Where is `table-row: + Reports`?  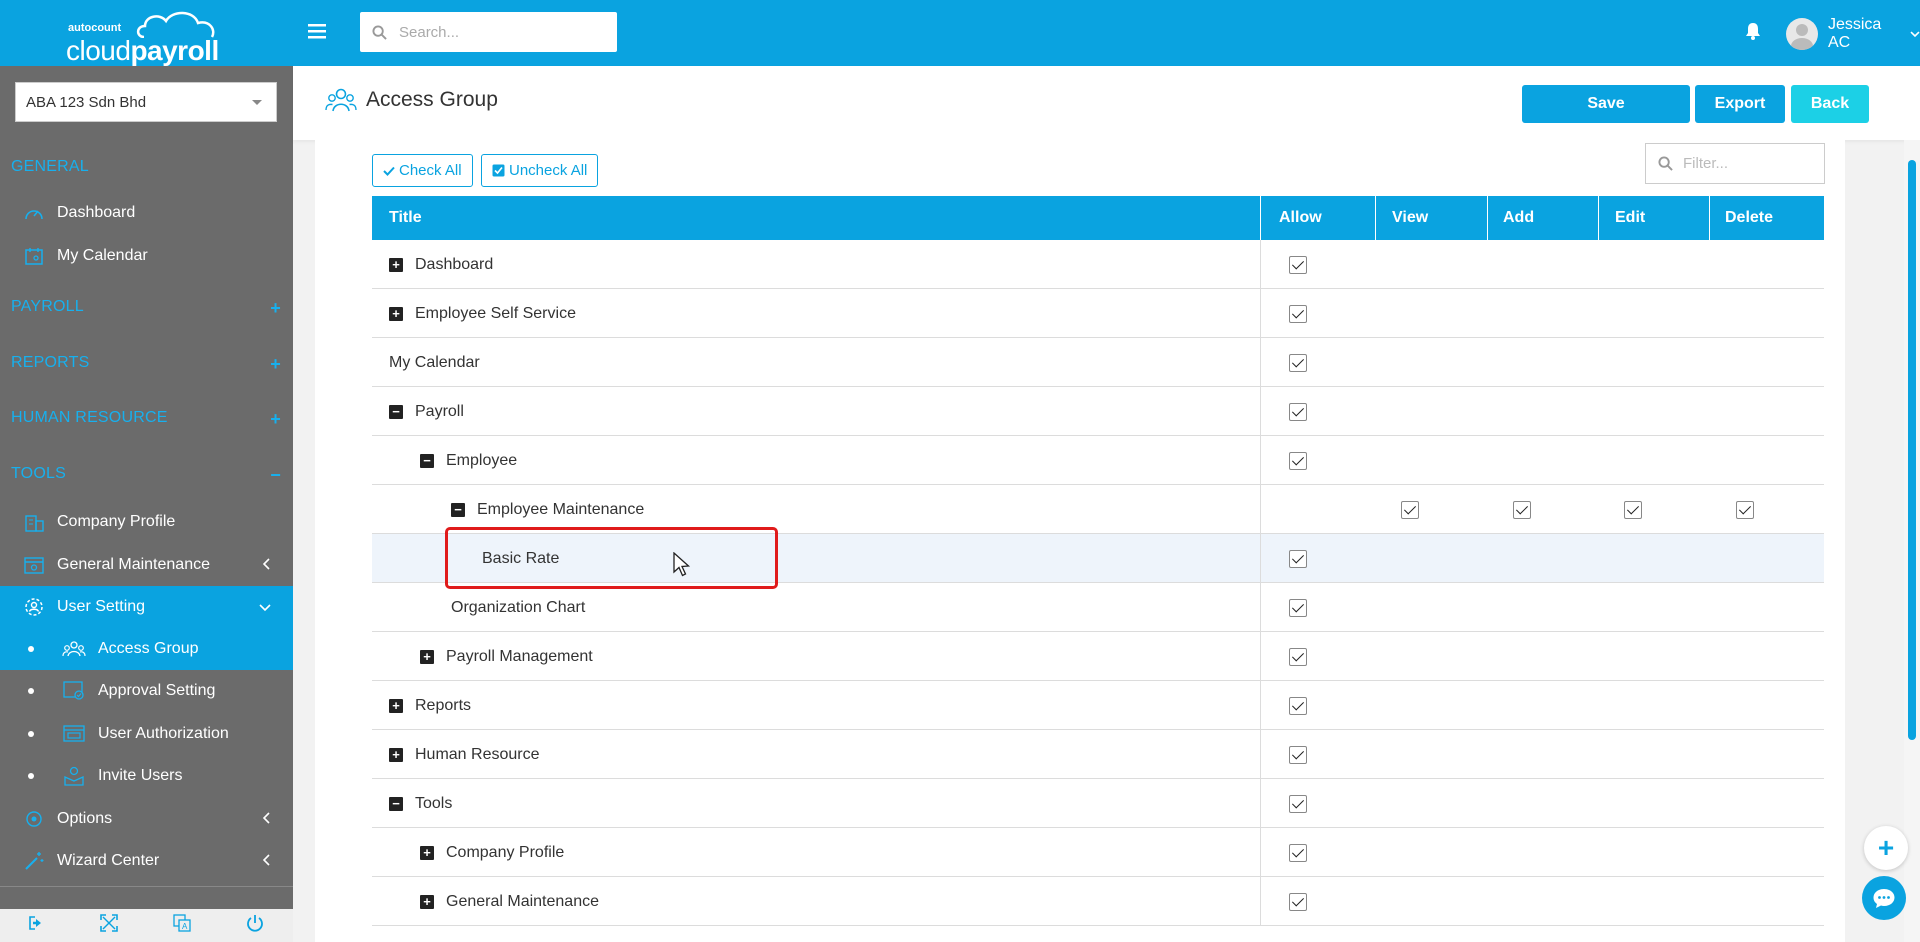
table-row: + Reports is located at coordinates (1098, 705).